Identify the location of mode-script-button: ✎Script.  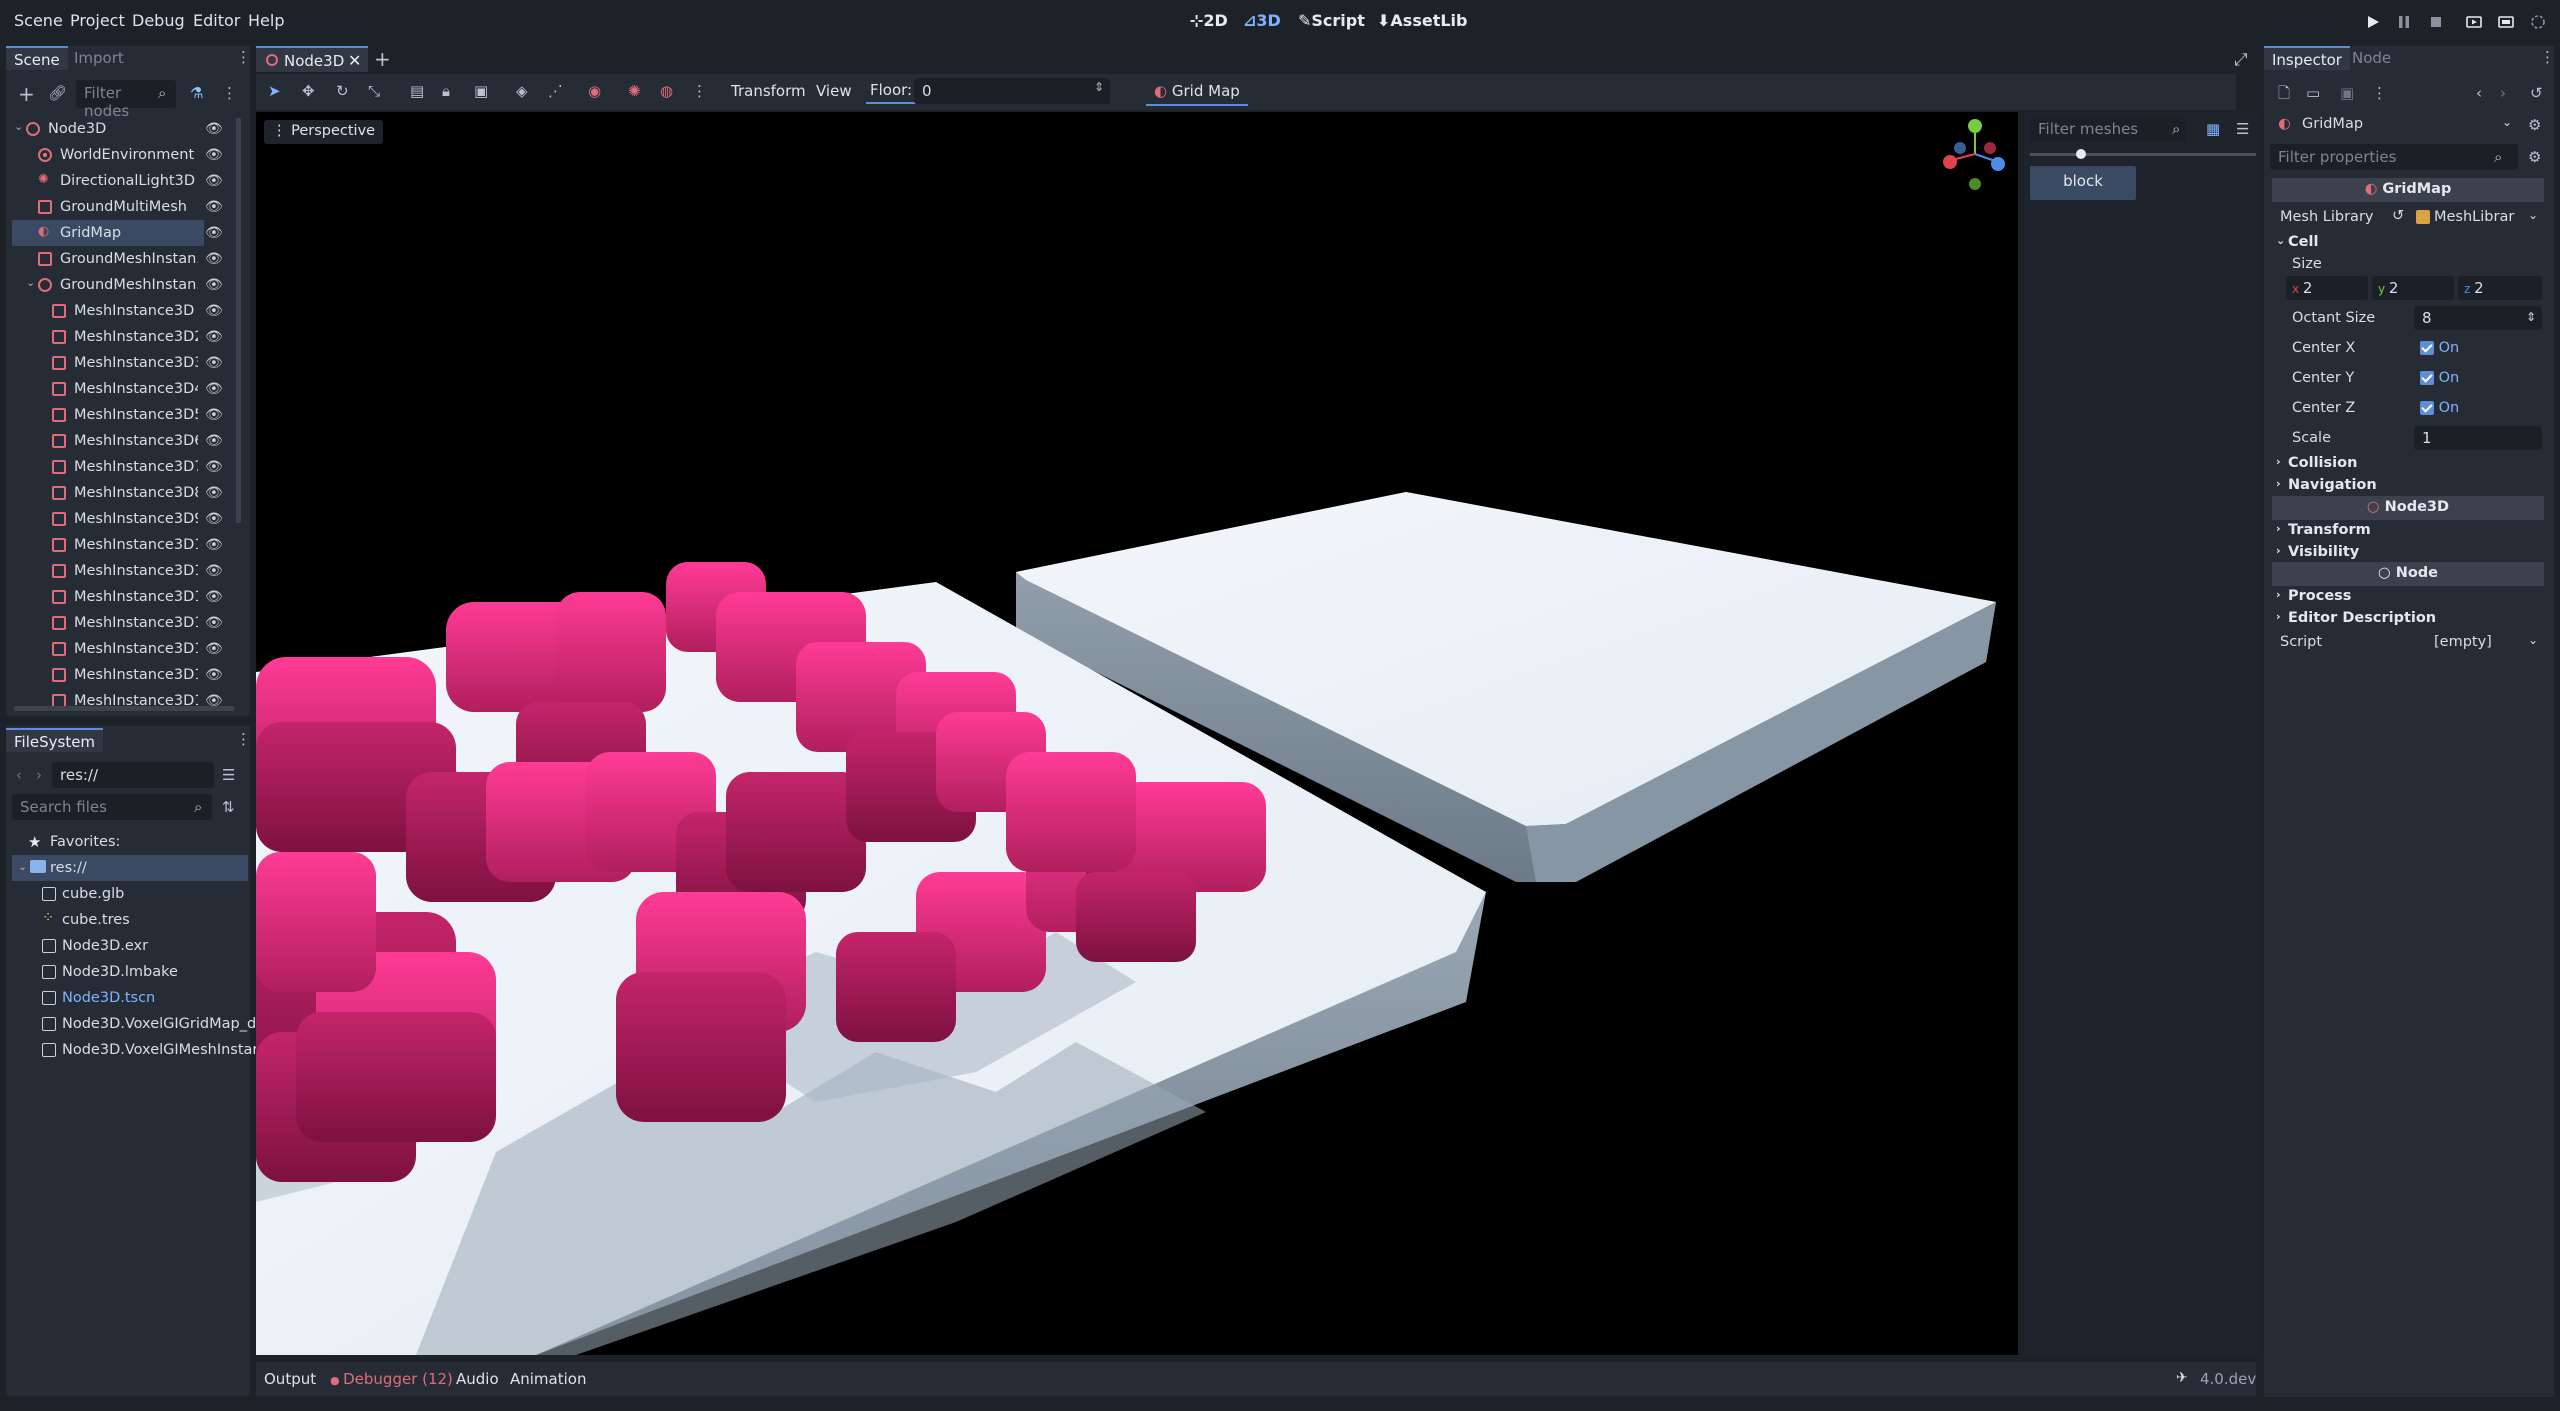
(1331, 20).